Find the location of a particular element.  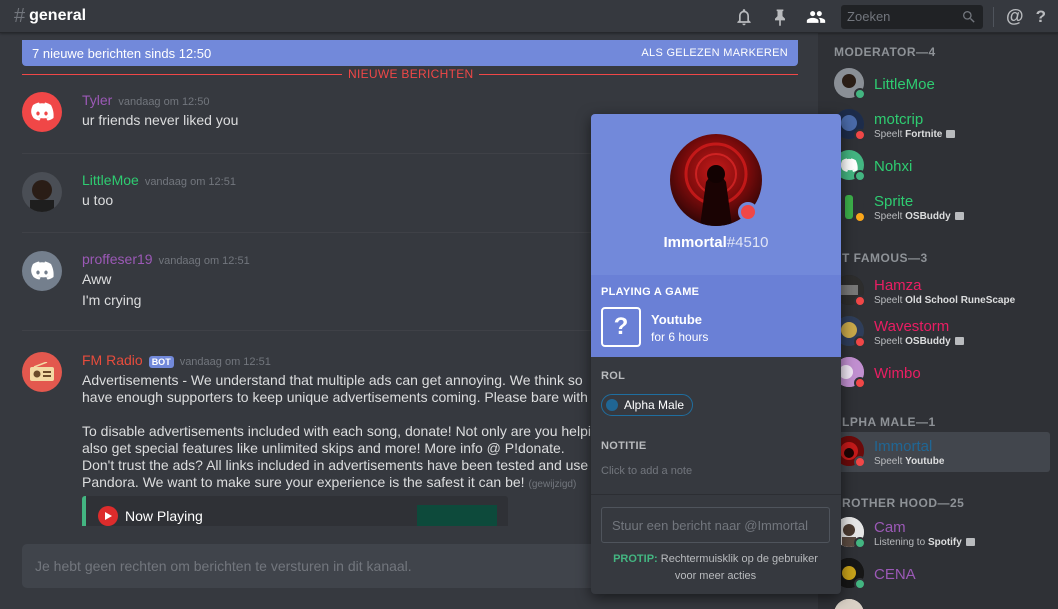

note-section-label: NOTITIE is located at coordinates (624, 446).